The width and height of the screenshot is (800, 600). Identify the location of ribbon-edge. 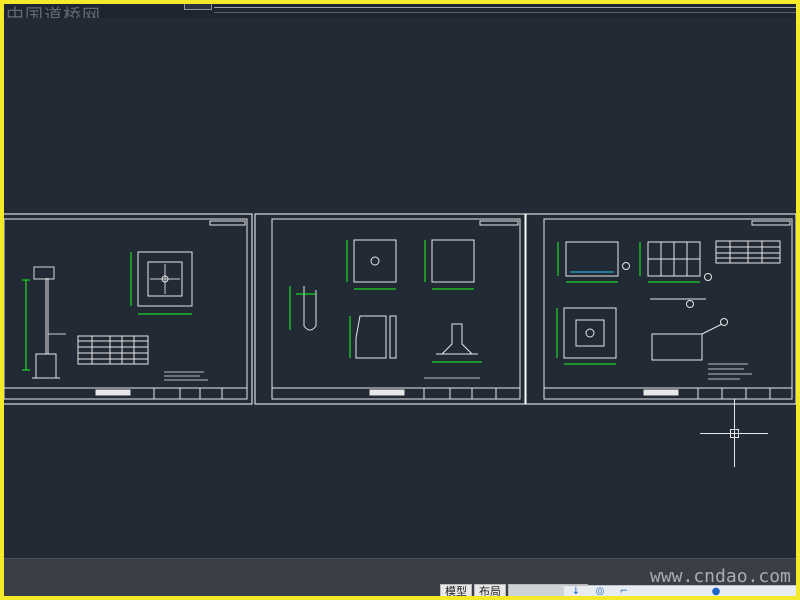
(505, 7).